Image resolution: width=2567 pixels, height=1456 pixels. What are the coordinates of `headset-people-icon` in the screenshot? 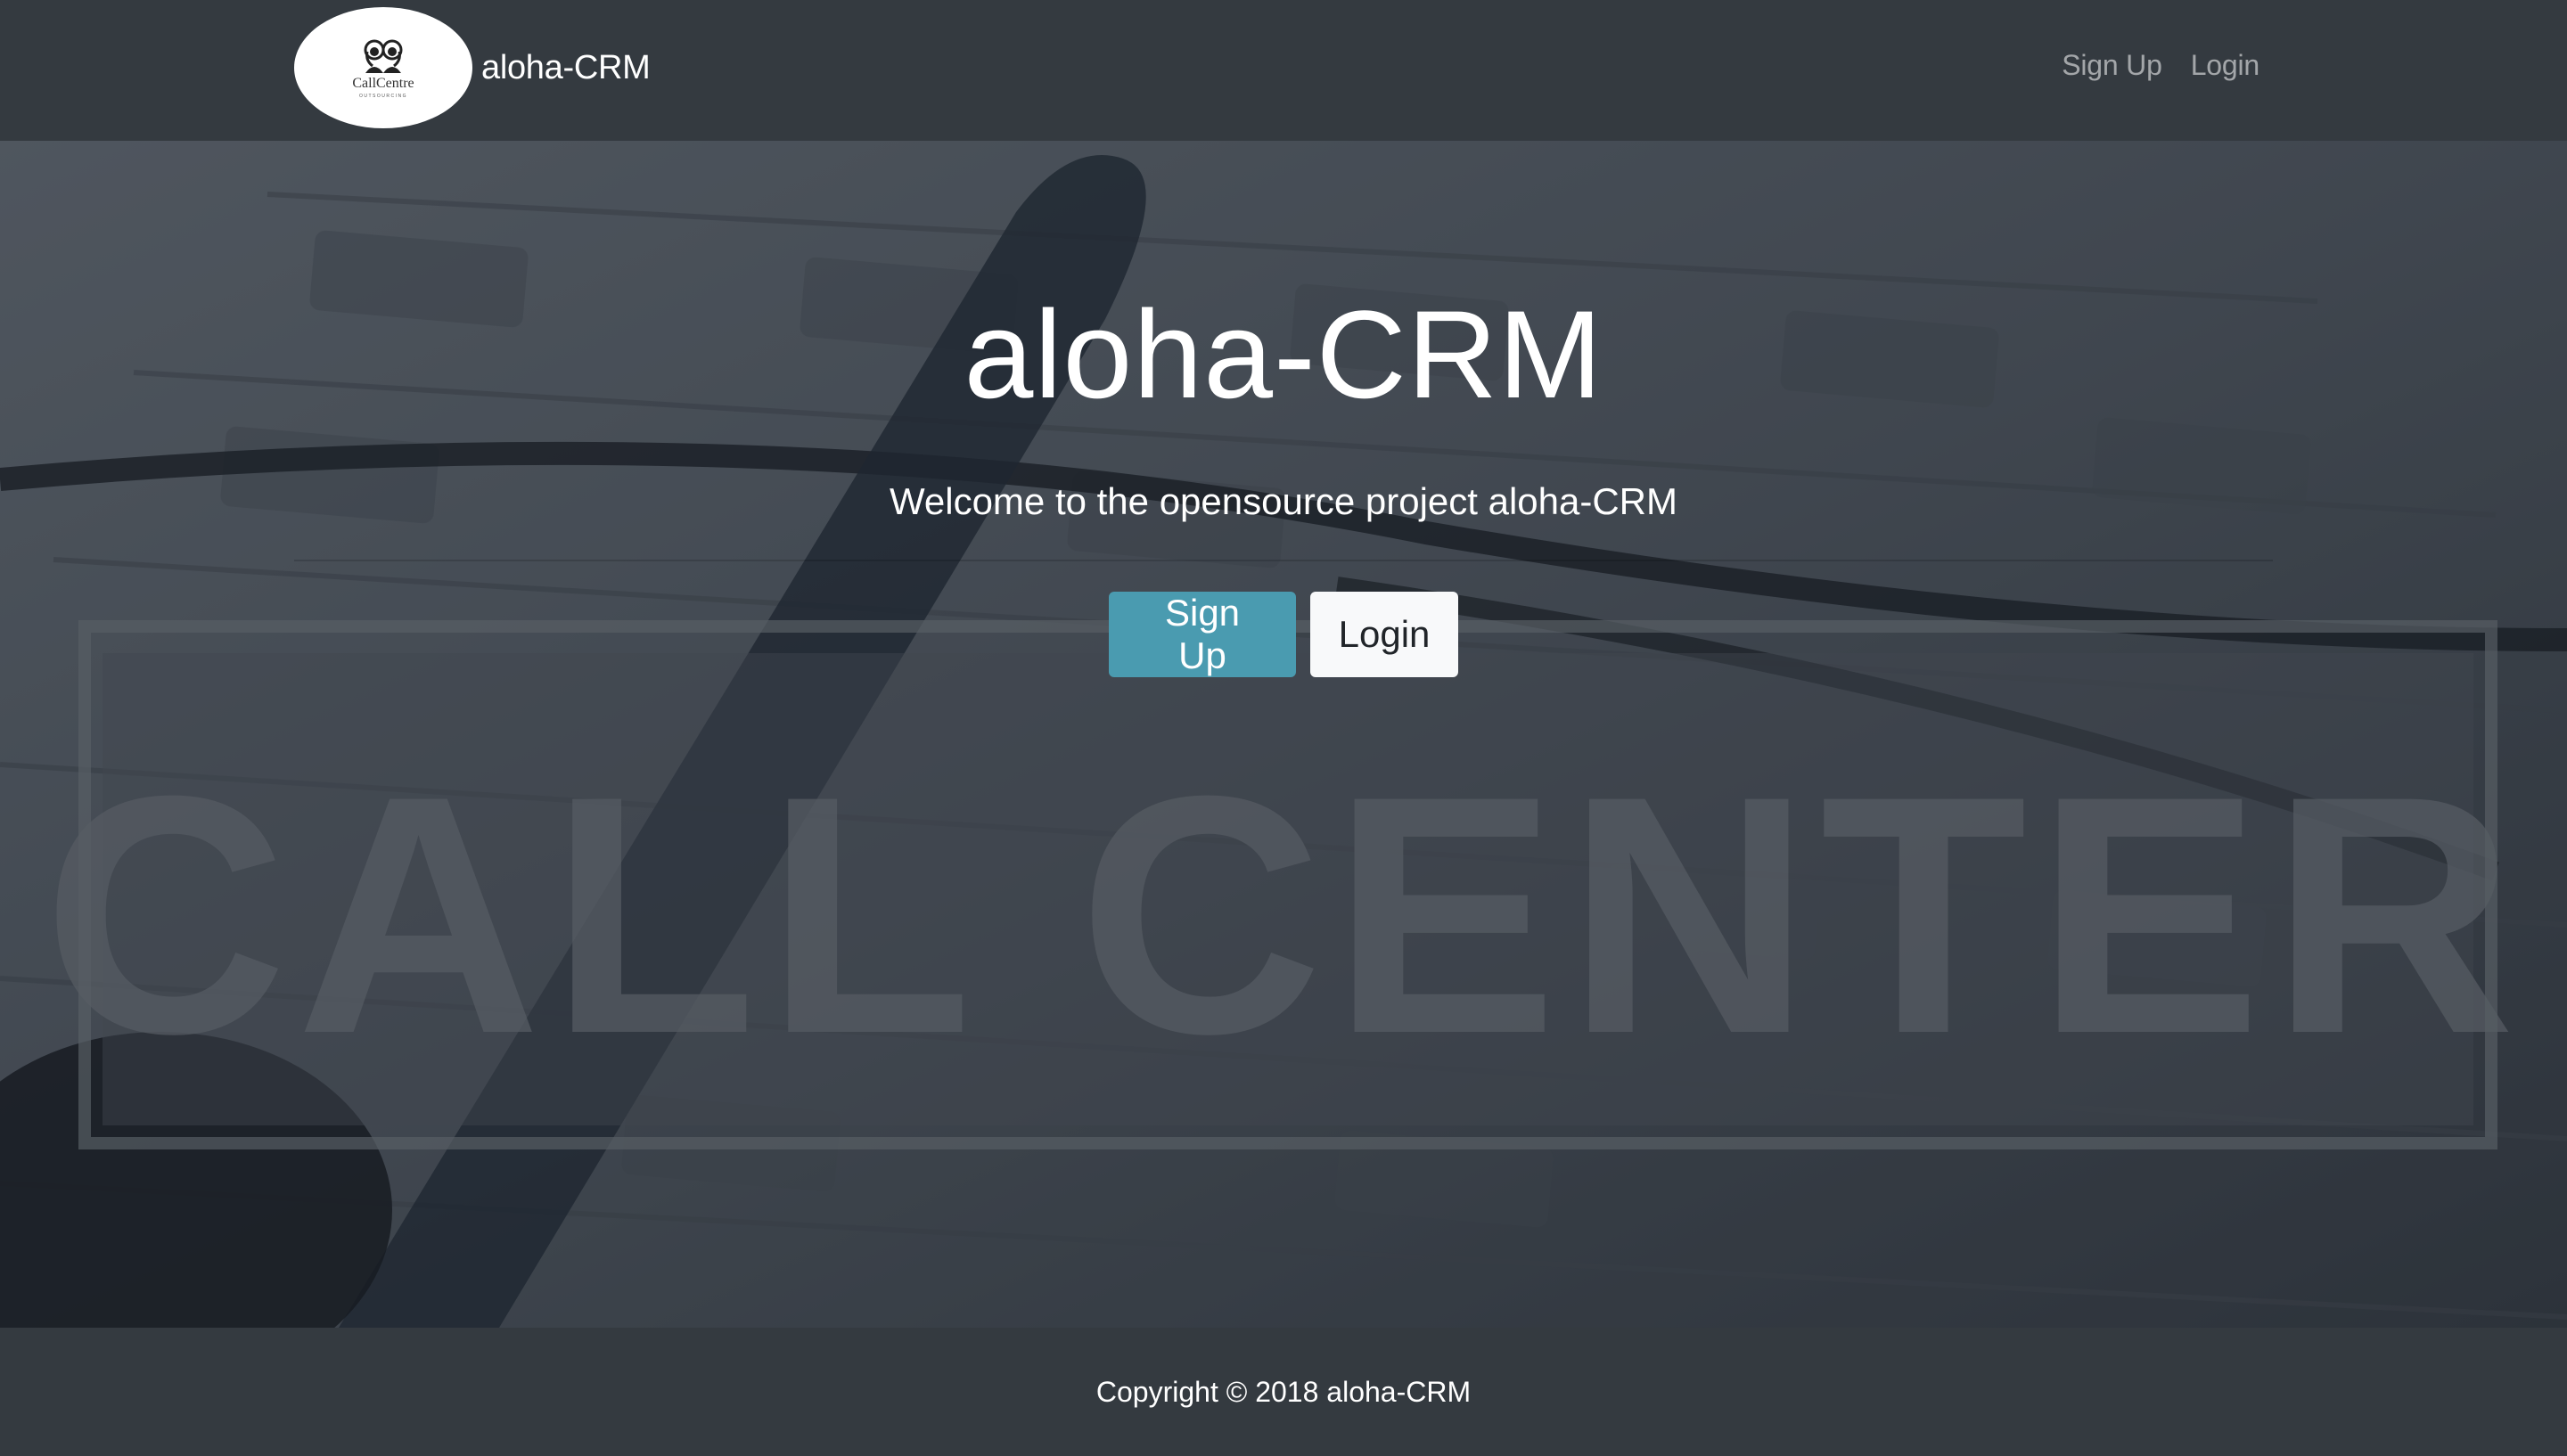 It's located at (384, 56).